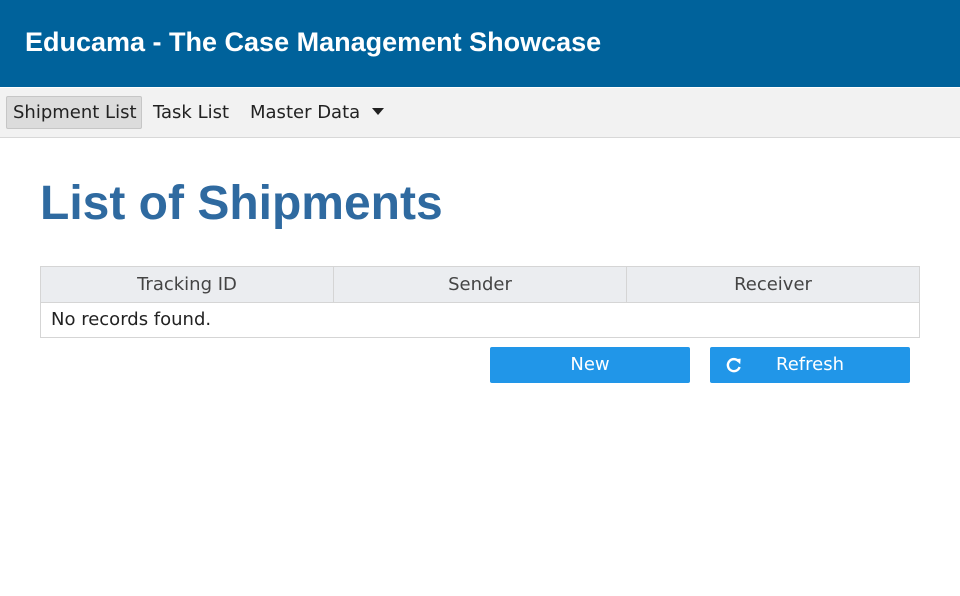  I want to click on menu-item-task-list: Task List, so click(191, 112).